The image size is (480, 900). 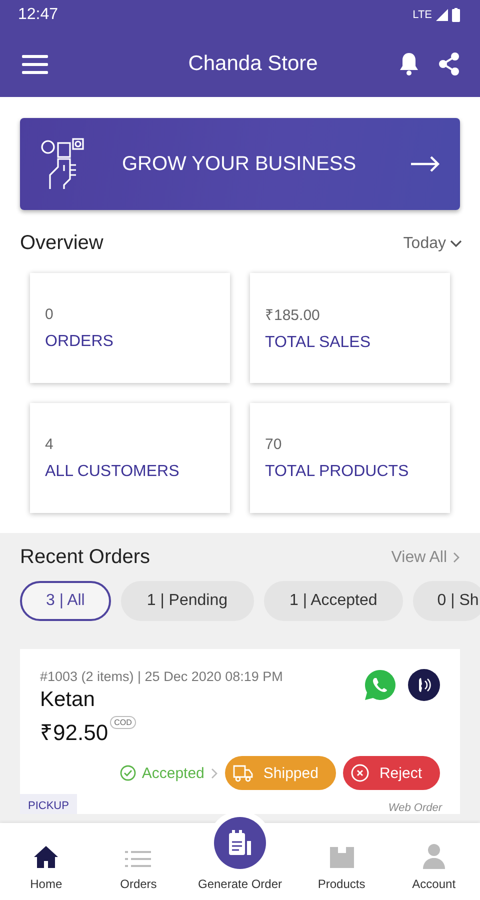 What do you see at coordinates (409, 64) in the screenshot?
I see `bell-icon` at bounding box center [409, 64].